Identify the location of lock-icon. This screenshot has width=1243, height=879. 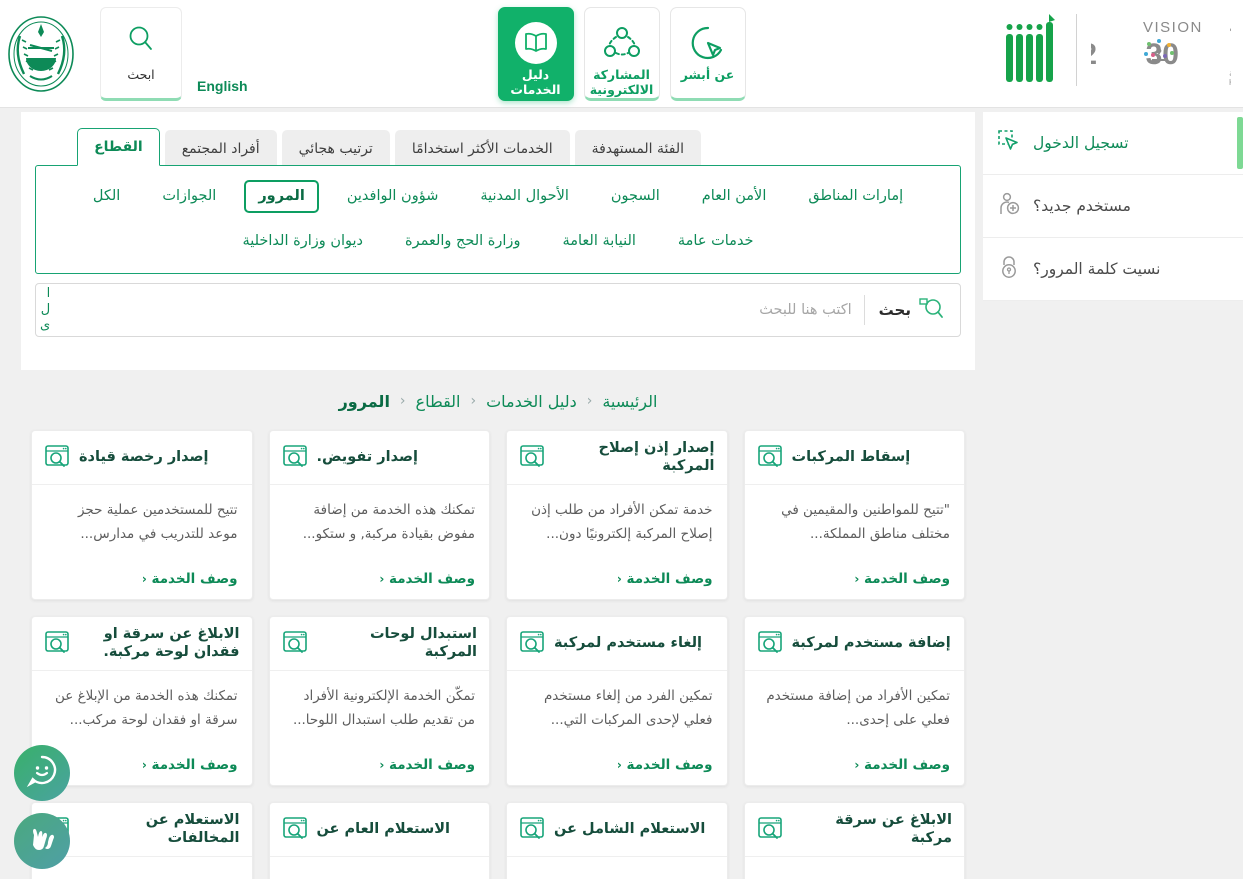
(1009, 269).